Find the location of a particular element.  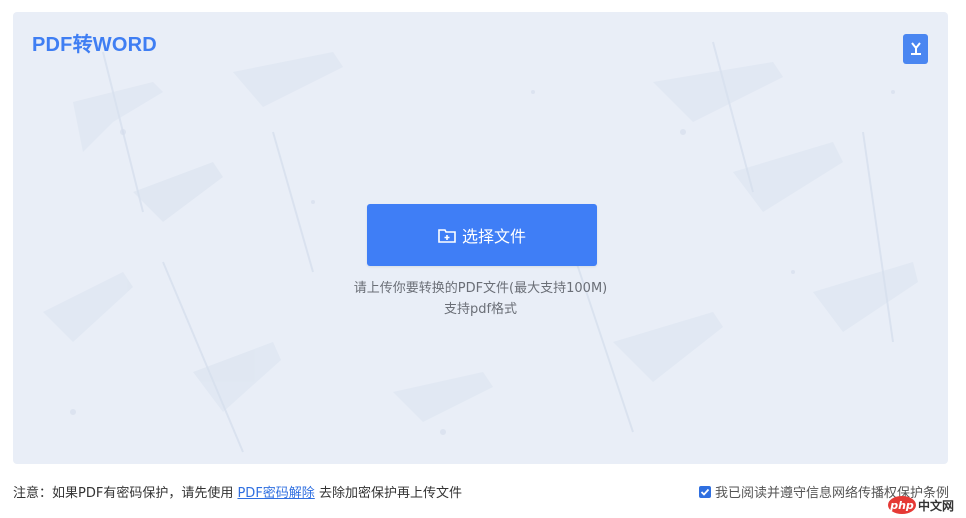

folder-add-icon is located at coordinates (447, 236).